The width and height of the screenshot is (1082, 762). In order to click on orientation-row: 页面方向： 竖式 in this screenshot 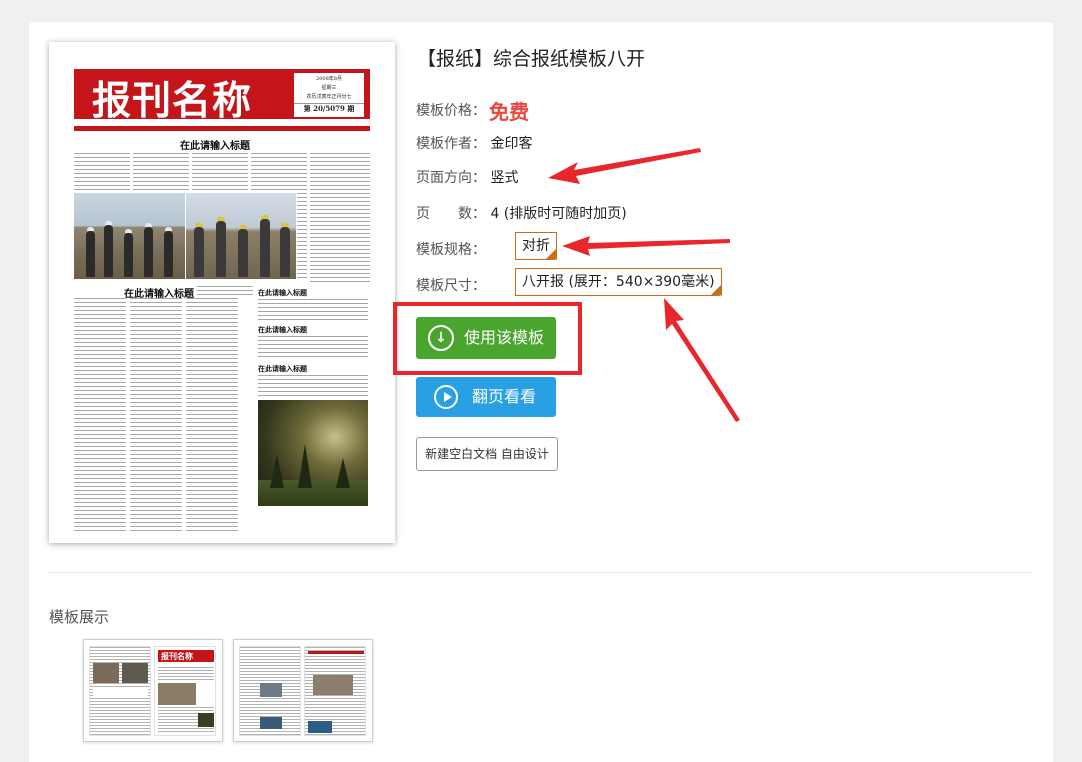, I will do `click(467, 177)`.